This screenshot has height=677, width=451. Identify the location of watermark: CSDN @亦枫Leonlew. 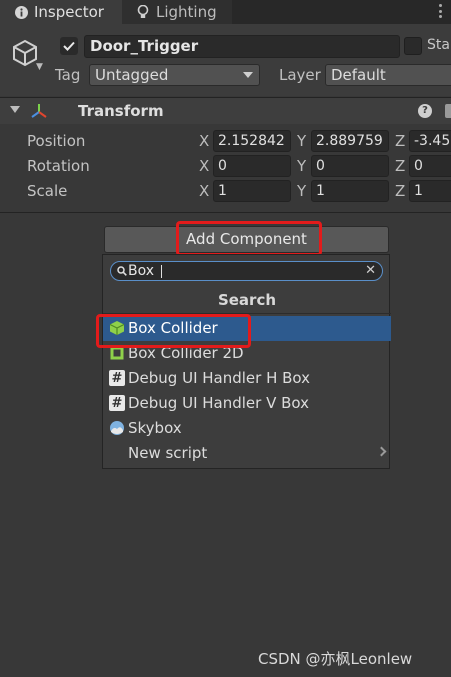
(335, 659).